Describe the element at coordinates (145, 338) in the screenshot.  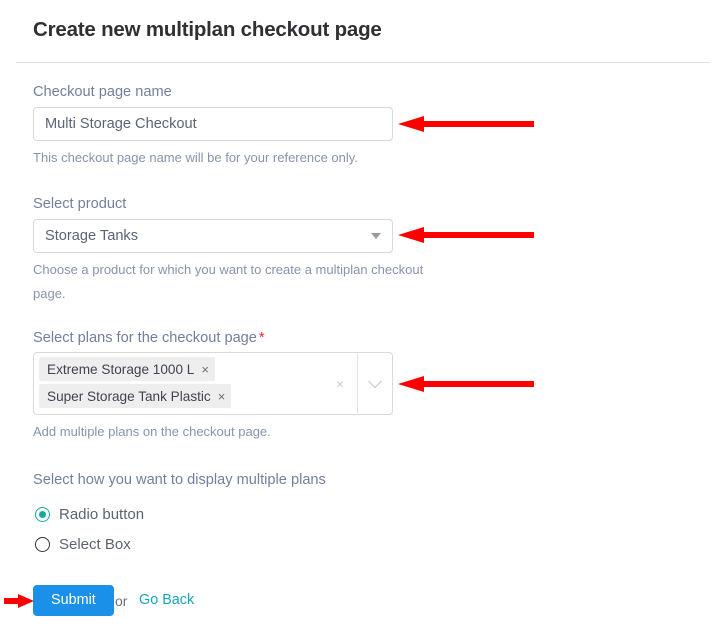
I see `select-plans-label-text: Select plans for the checkout page` at that location.